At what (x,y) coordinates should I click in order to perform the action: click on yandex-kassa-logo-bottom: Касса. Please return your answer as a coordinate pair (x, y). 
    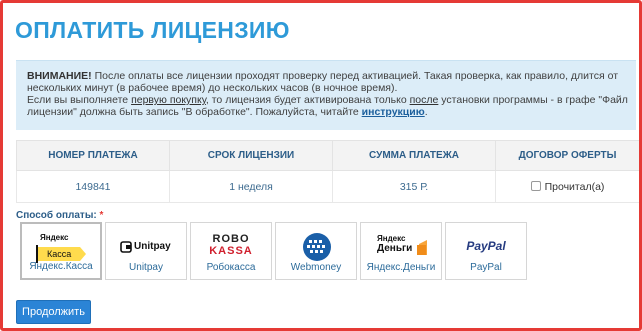
    Looking at the image, I should click on (59, 254).